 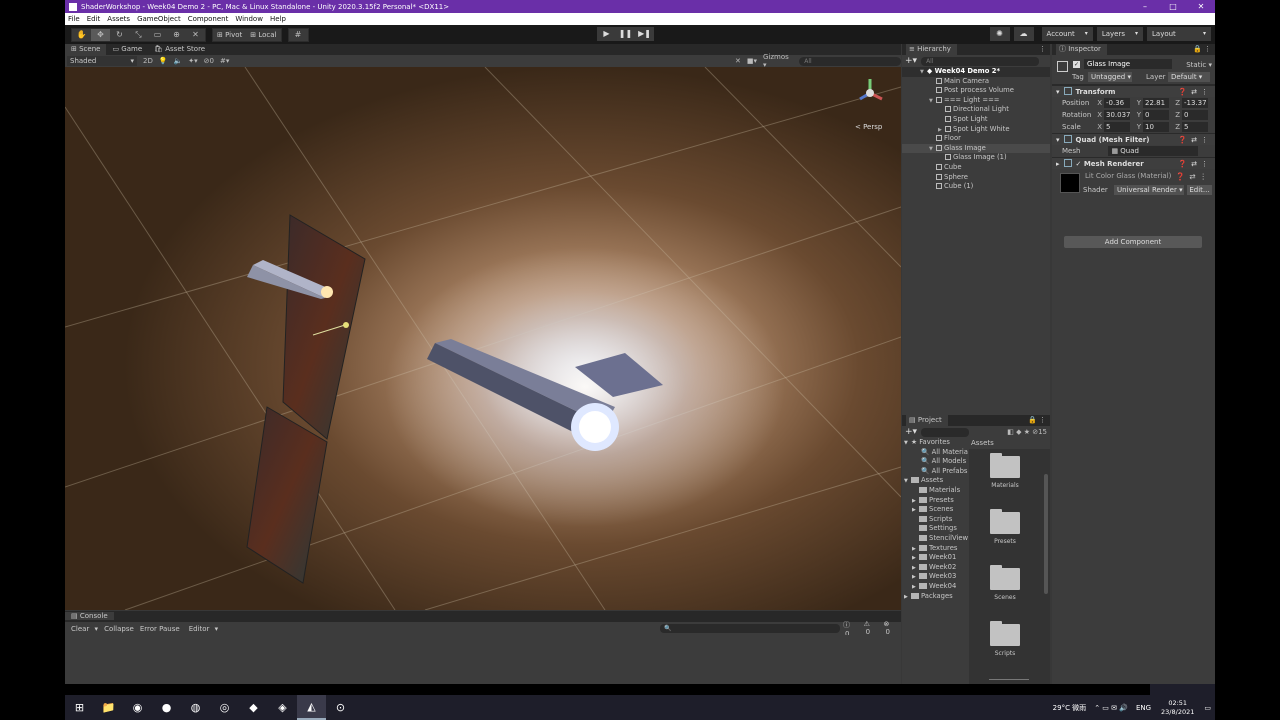 What do you see at coordinates (1046, 534) in the screenshot?
I see `asset-grid-scrollbar` at bounding box center [1046, 534].